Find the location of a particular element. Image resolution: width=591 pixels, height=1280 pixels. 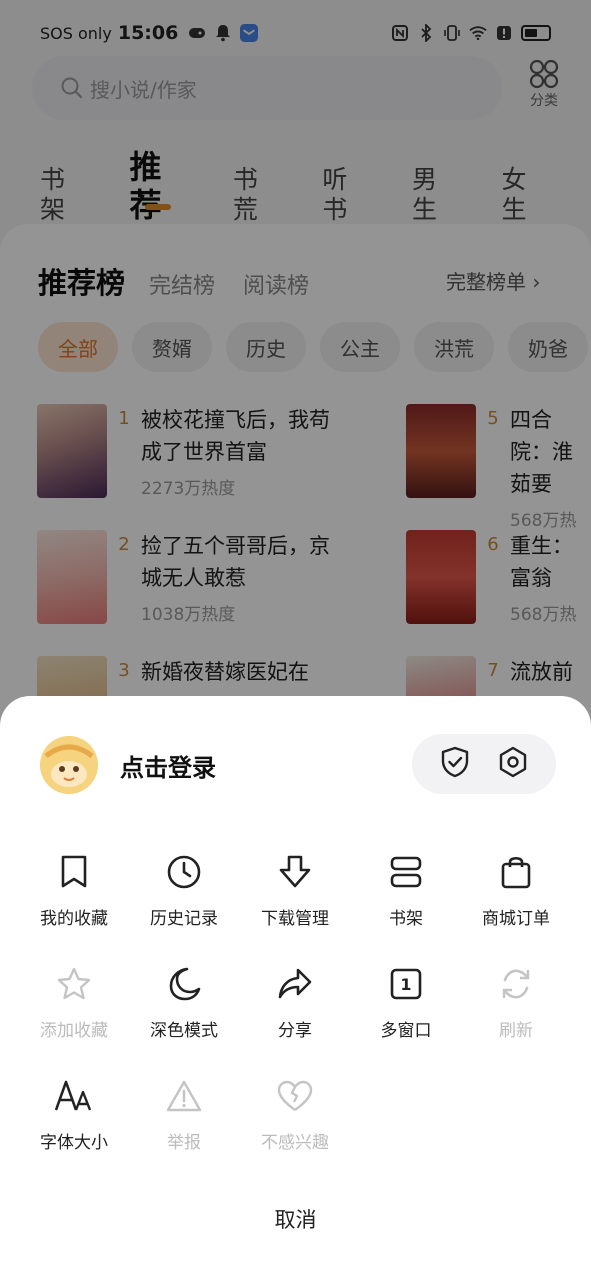

dark-mode-button: 深色模式 is located at coordinates (184, 1002).